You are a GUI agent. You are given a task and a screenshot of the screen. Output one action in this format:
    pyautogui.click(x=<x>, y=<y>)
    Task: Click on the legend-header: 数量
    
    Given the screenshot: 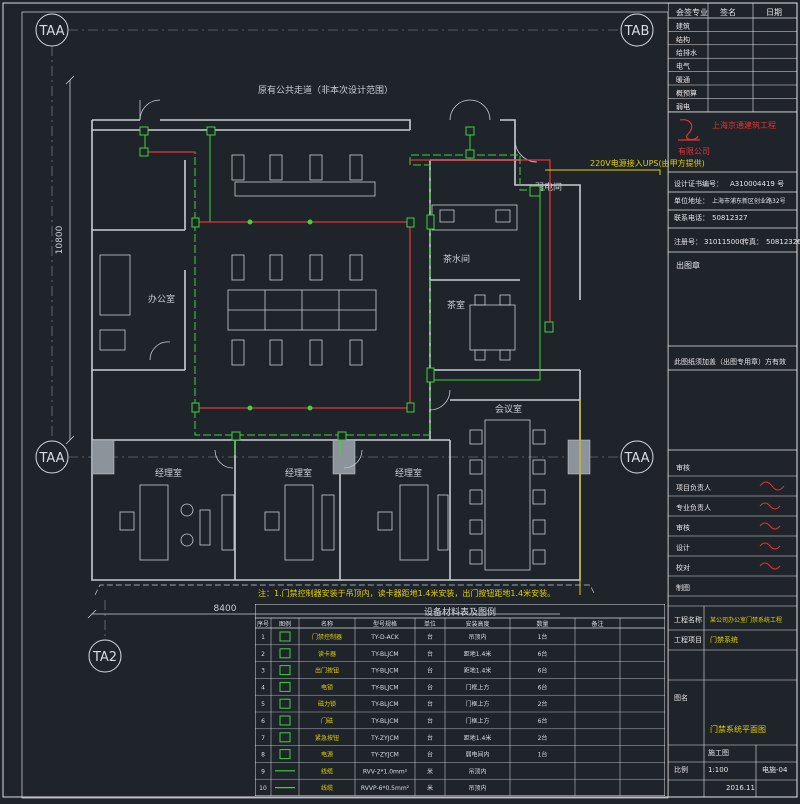 What is the action you would take?
    pyautogui.click(x=542, y=624)
    